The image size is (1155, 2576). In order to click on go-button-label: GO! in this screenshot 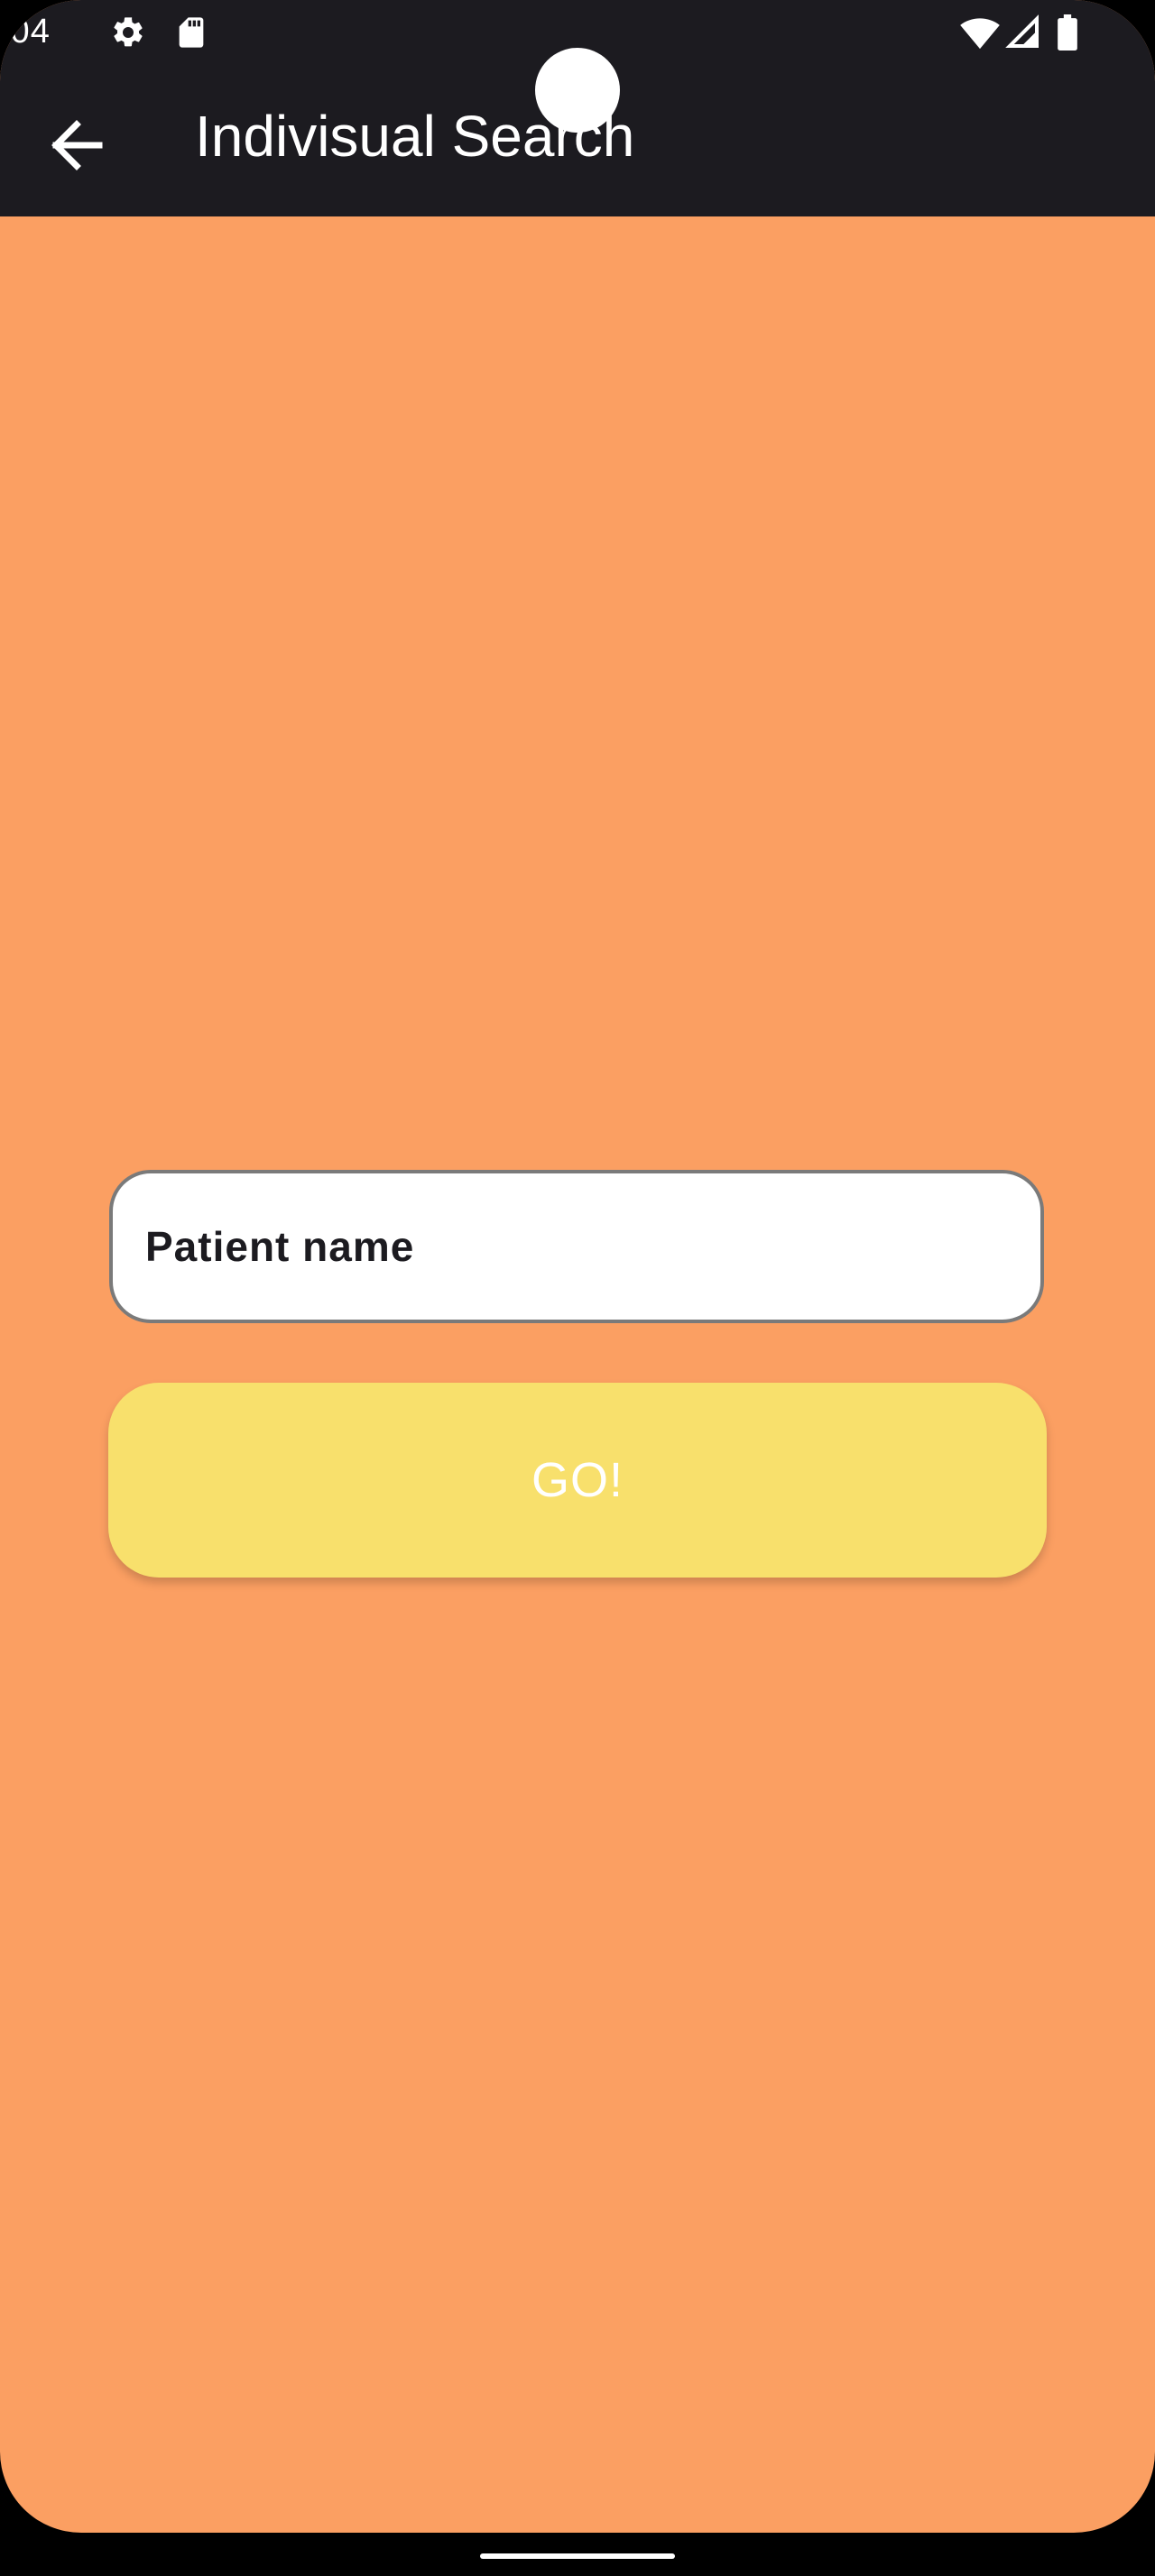, I will do `click(577, 1480)`.